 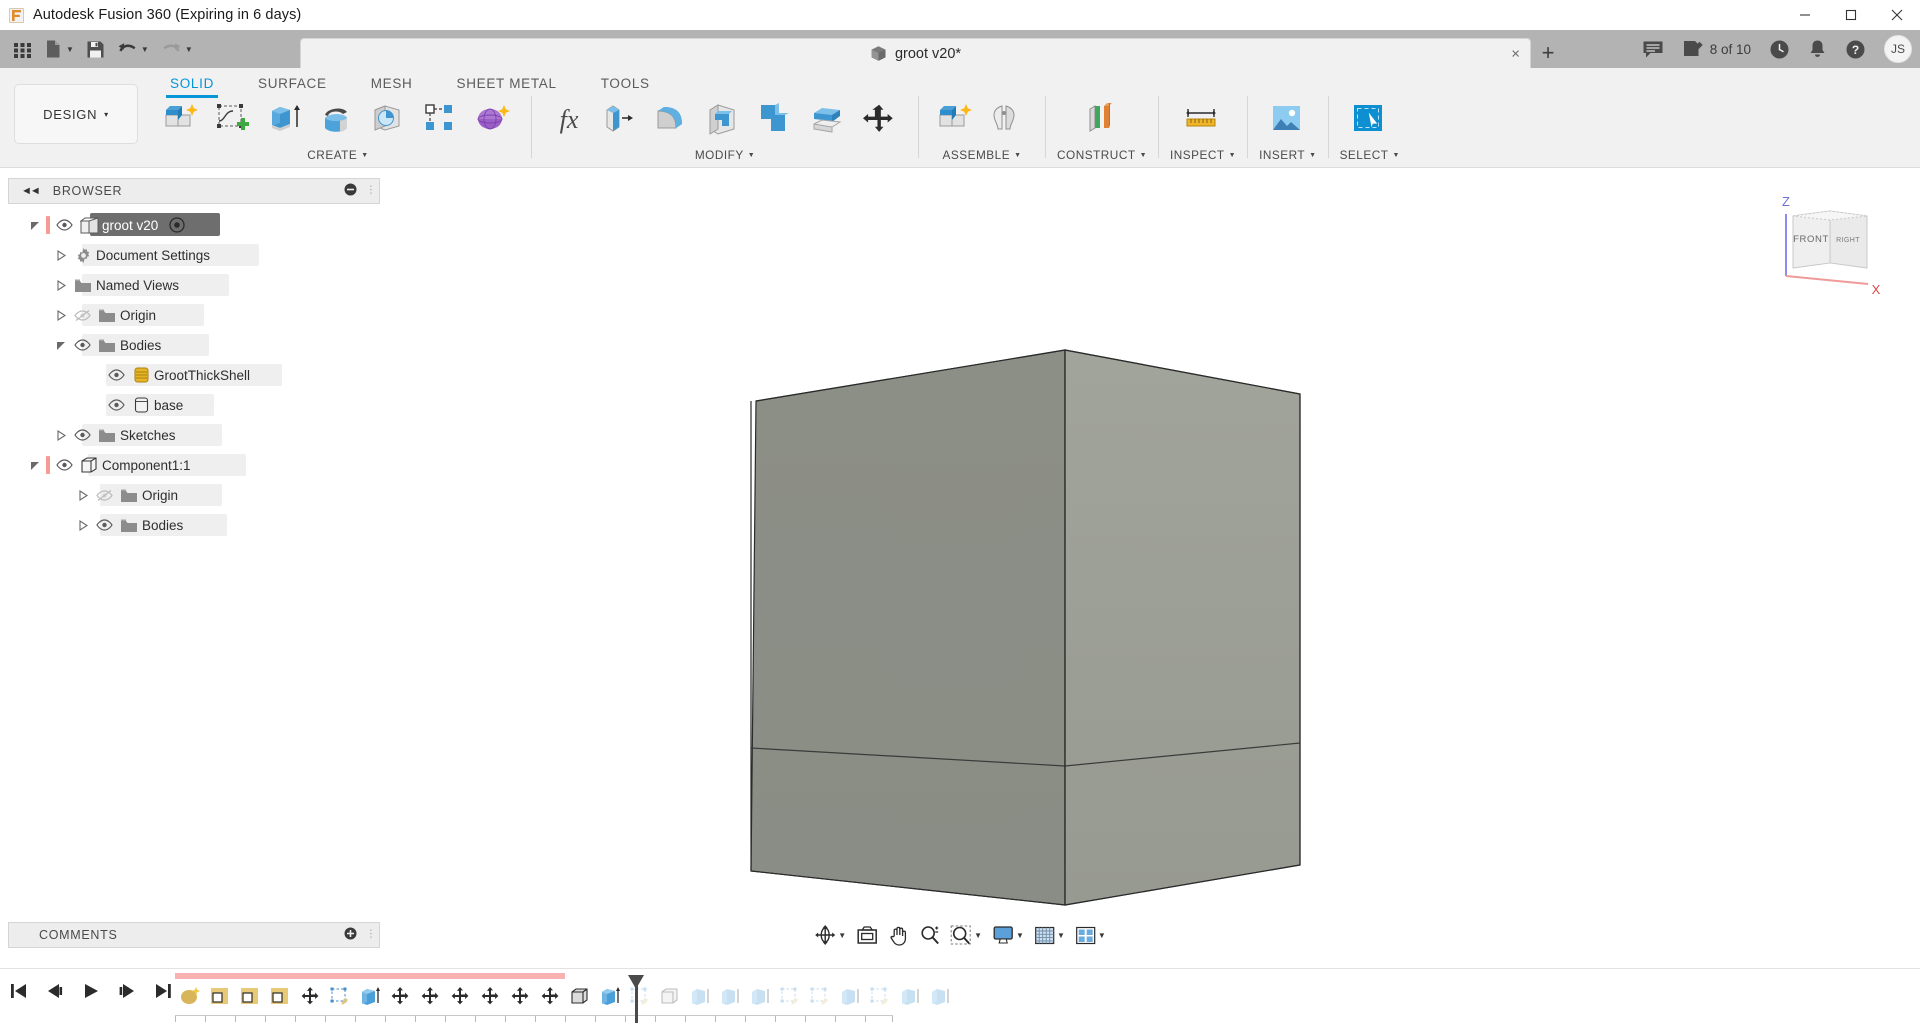 What do you see at coordinates (194, 375) in the screenshot?
I see `tree-item-grootthickshell: GrootThickShell` at bounding box center [194, 375].